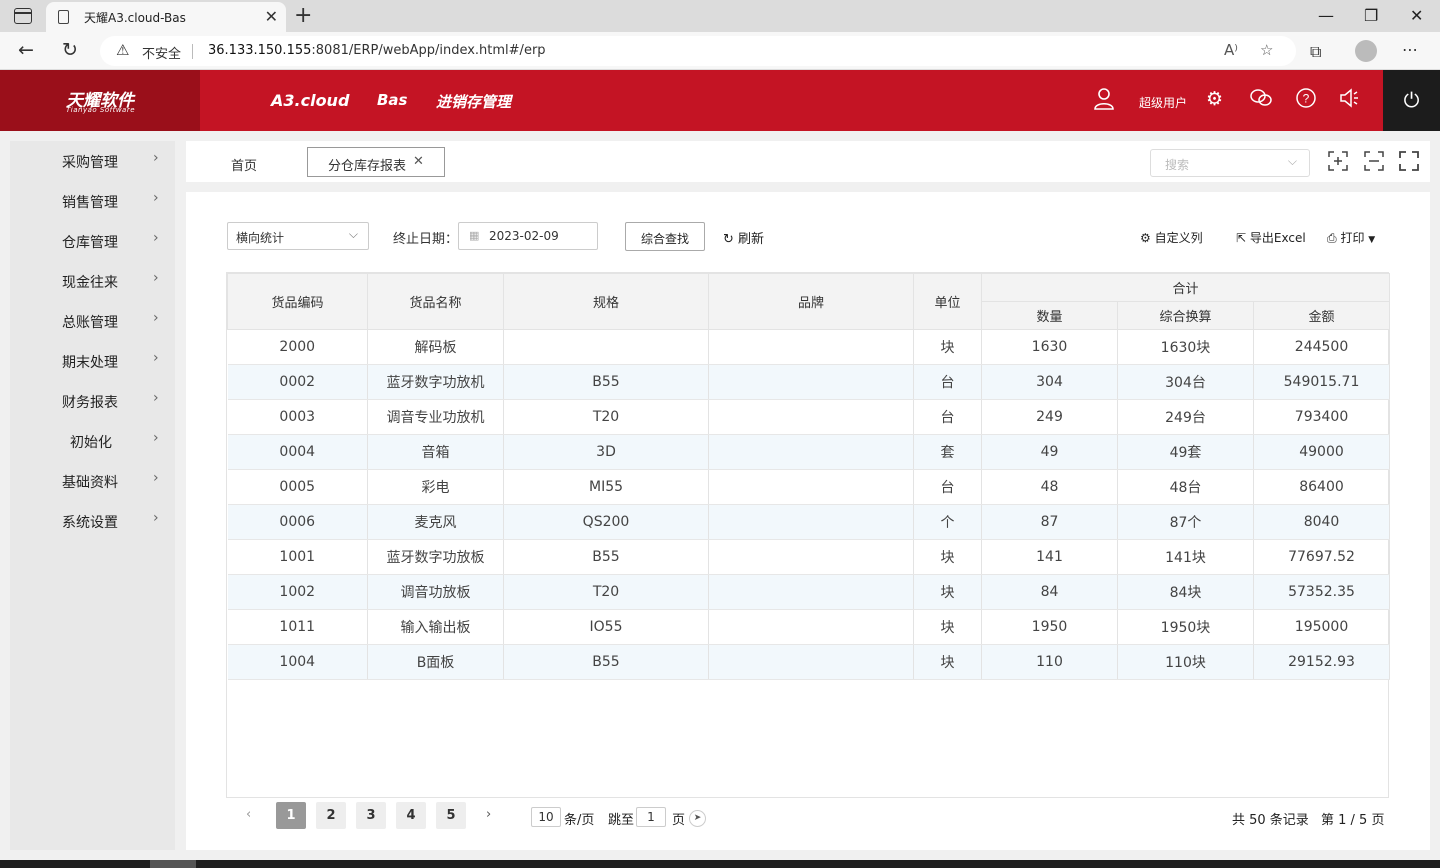 Image resolution: width=1440 pixels, height=868 pixels. What do you see at coordinates (451, 815) in the screenshot?
I see `page-5-button: 5` at bounding box center [451, 815].